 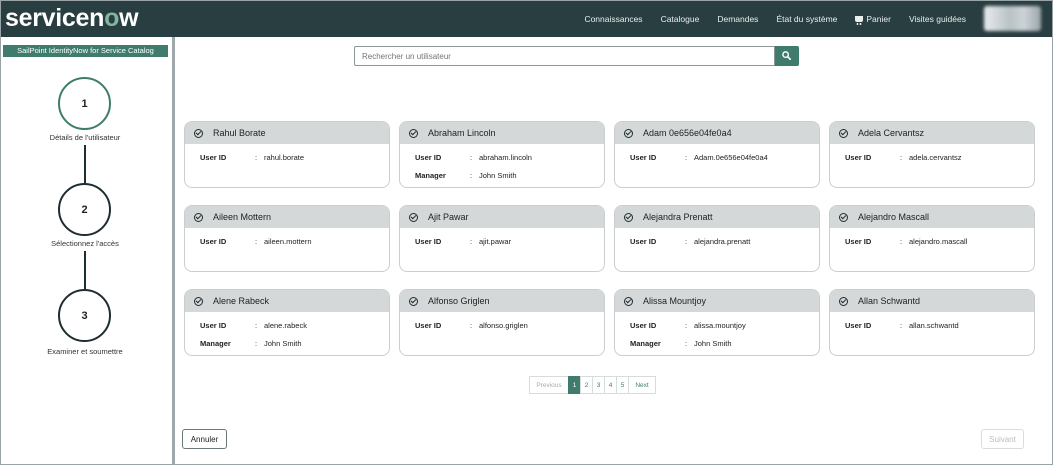 I want to click on user-card-header: Rahul Borate, so click(x=287, y=133).